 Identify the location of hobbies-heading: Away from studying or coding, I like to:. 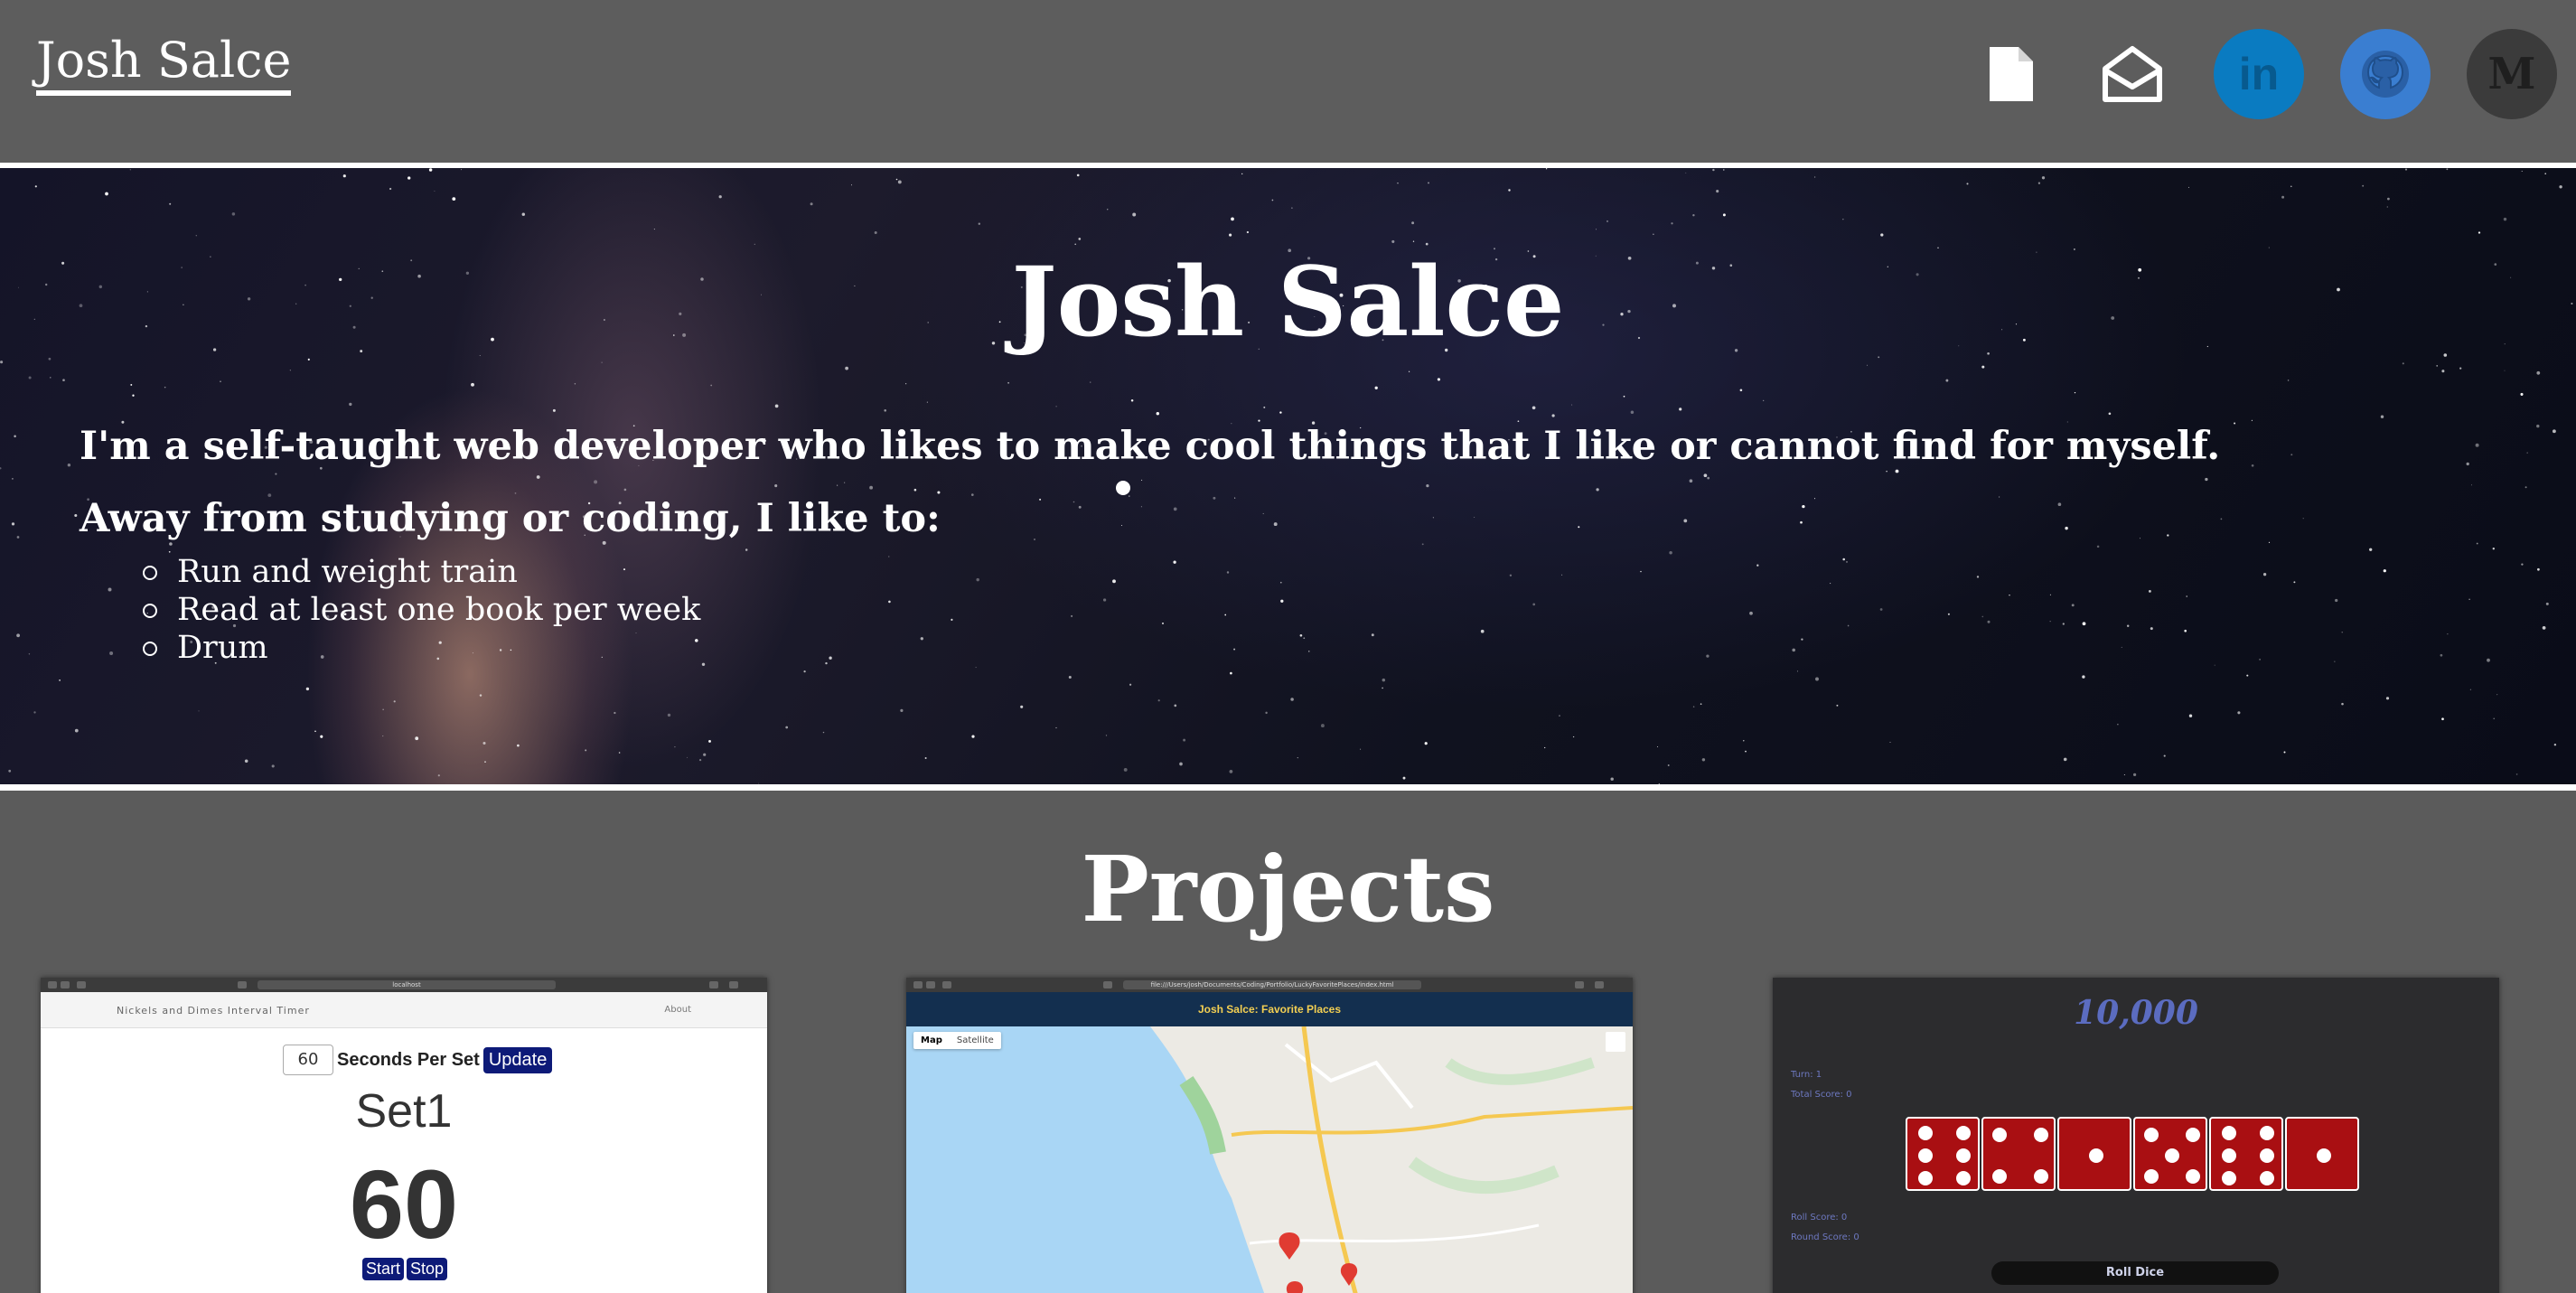
(510, 519).